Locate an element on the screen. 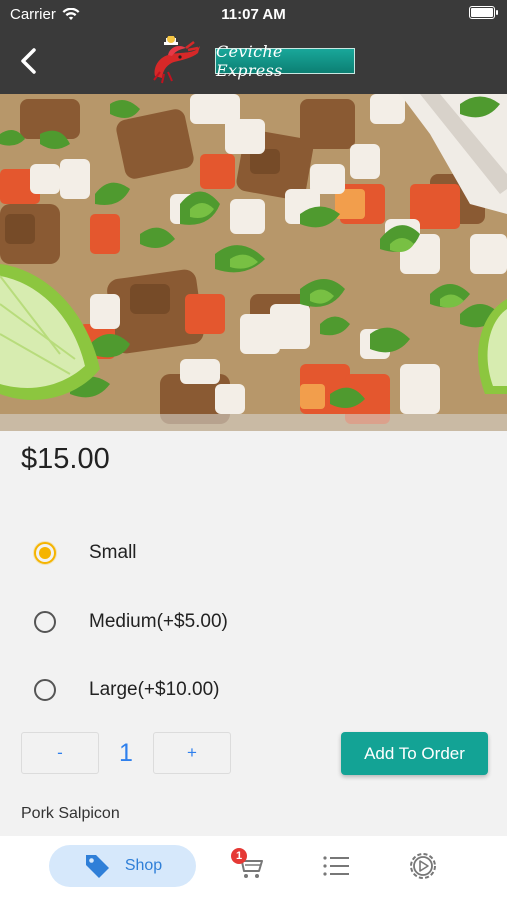 The image size is (507, 900). back-button is located at coordinates (29, 61).